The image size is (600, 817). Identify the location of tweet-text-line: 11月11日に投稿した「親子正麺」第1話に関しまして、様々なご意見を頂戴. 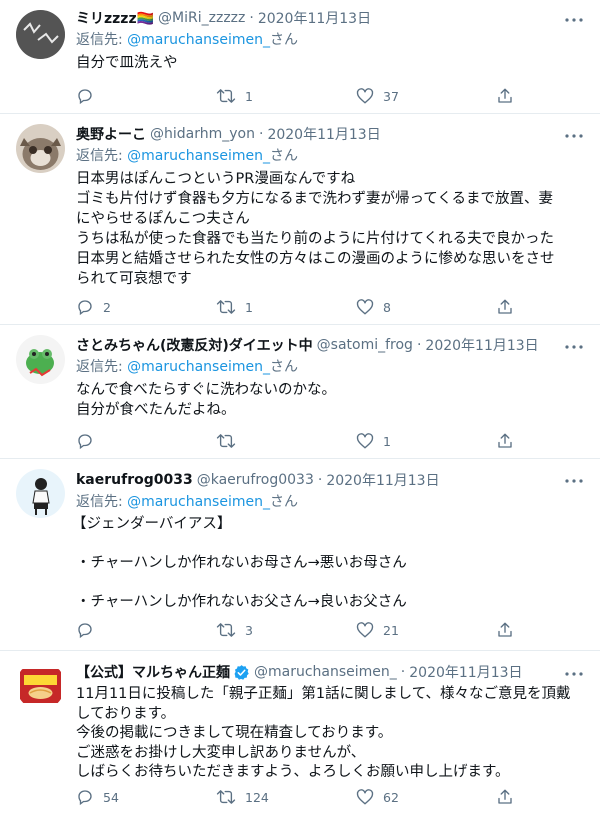
(323, 694).